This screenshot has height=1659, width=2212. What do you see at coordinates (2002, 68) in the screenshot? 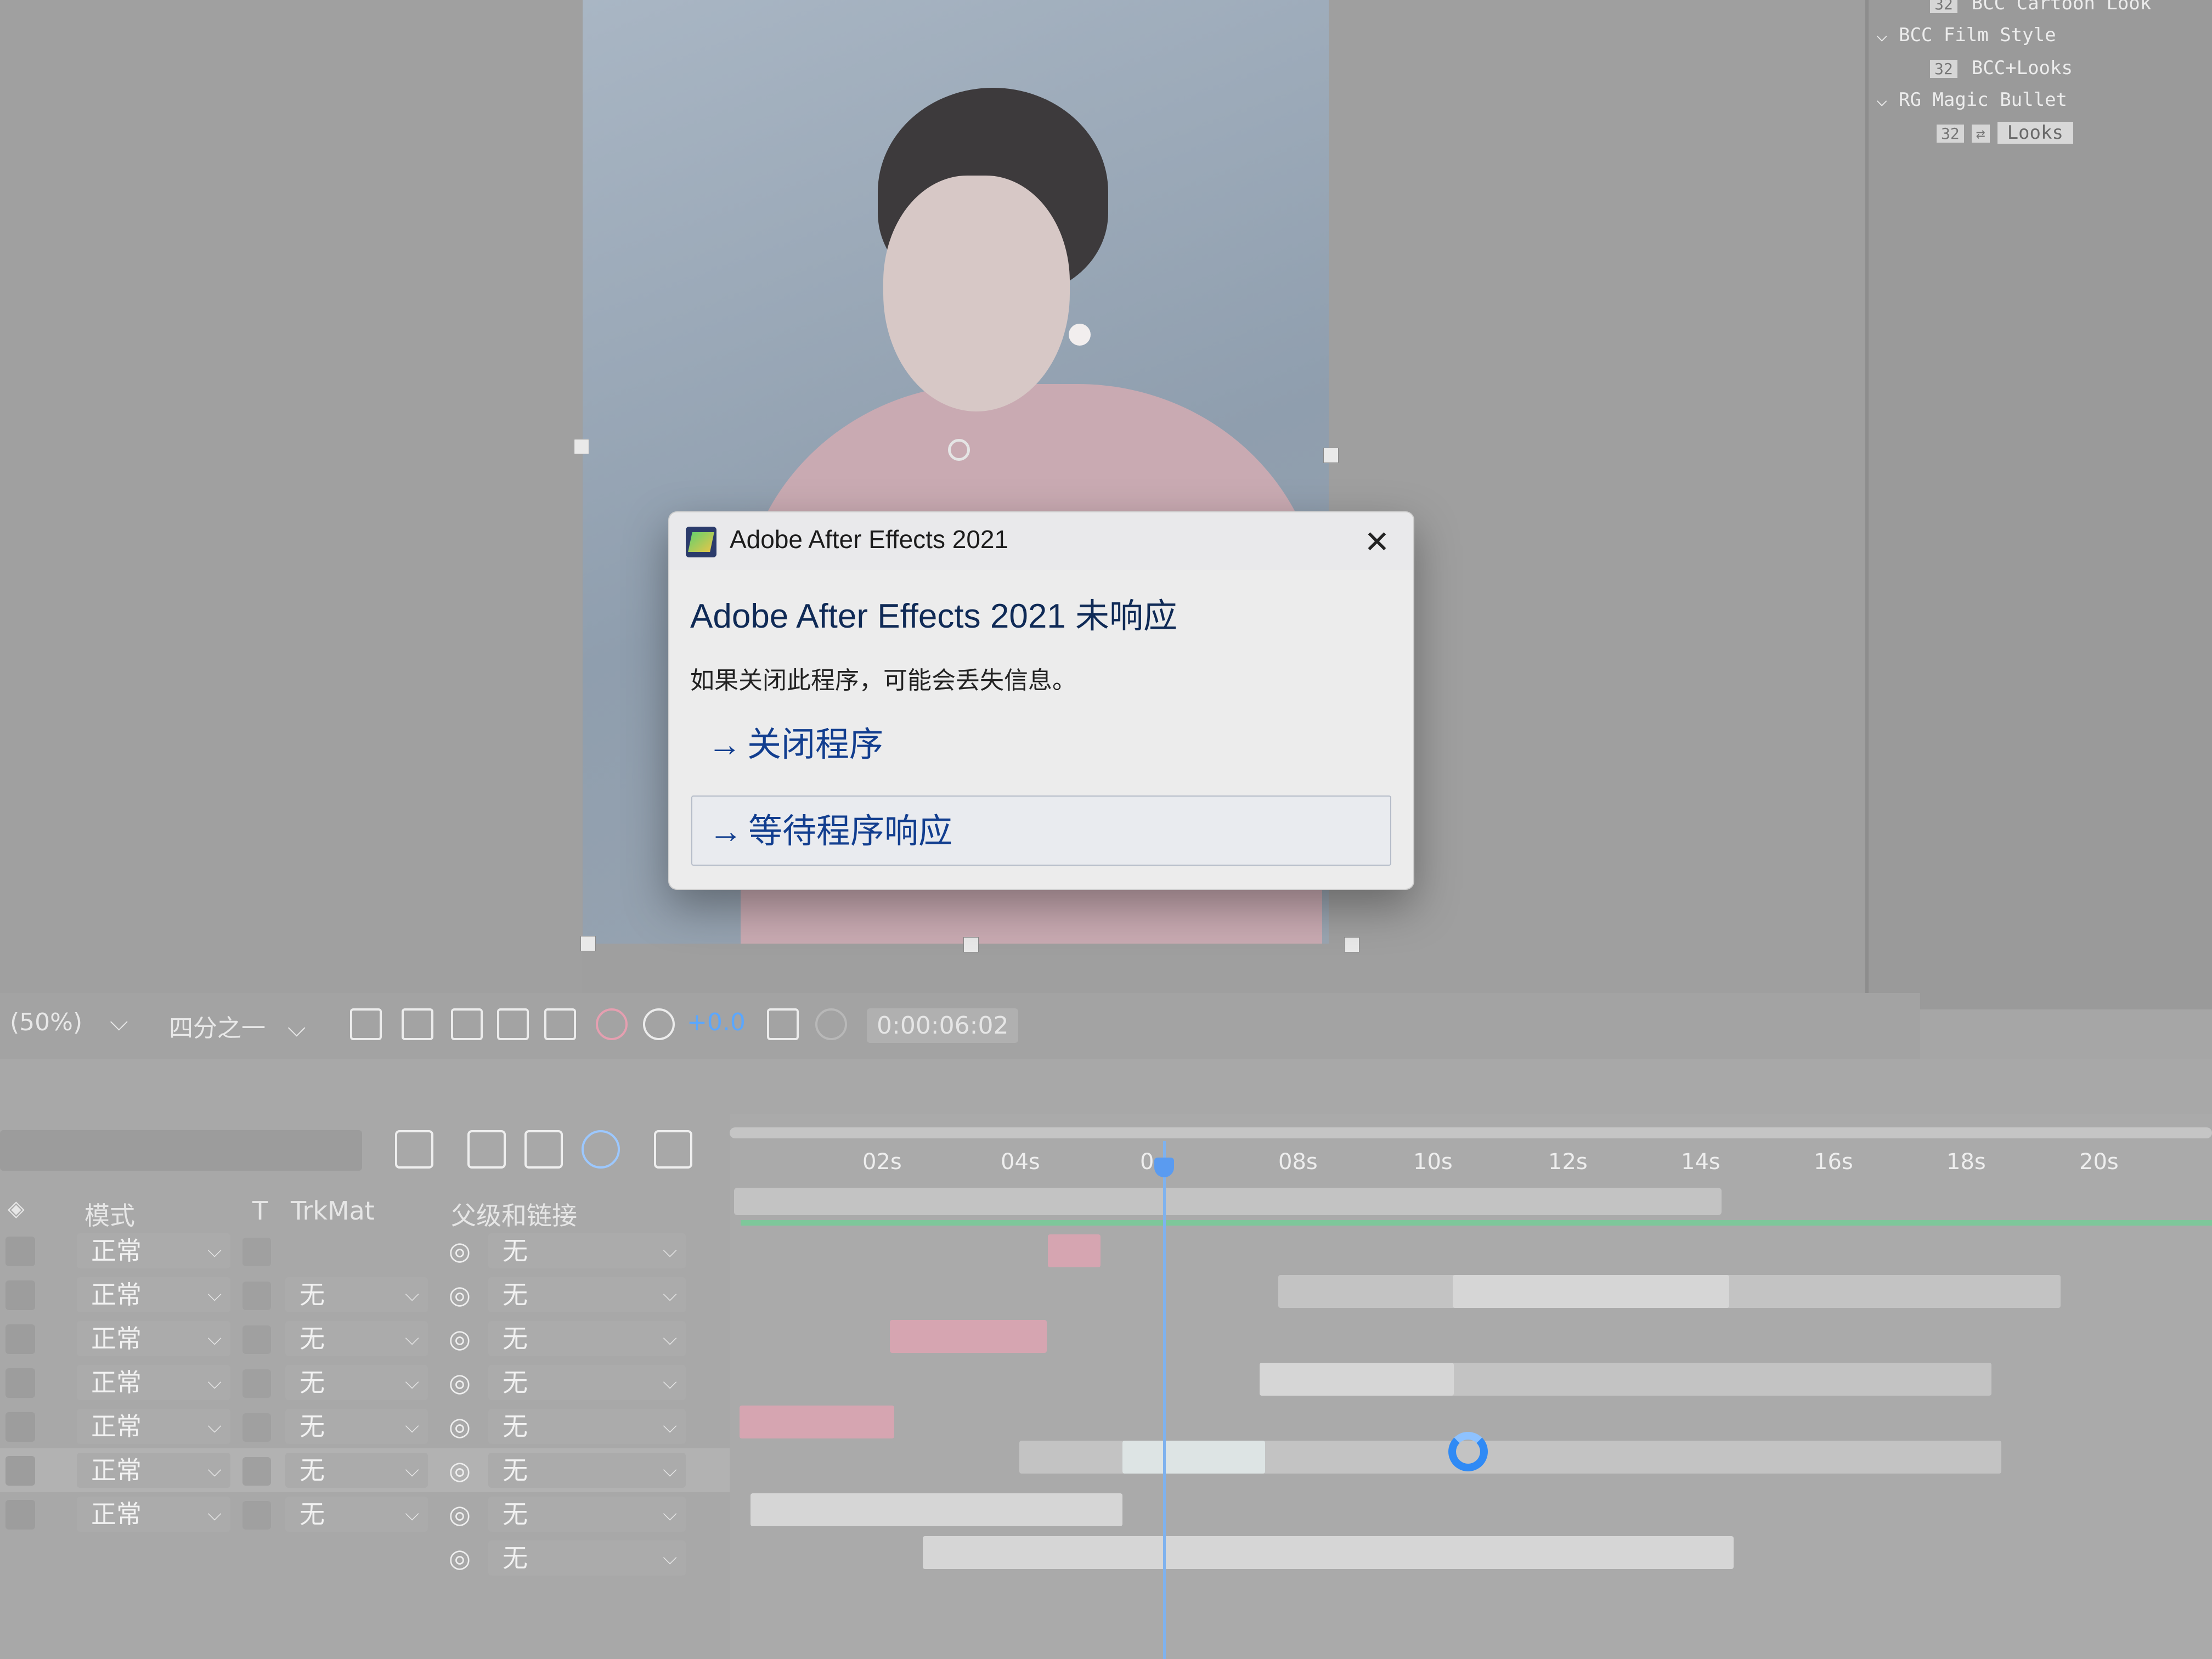
I see `effect-item-bcc-looks: 32 BCC+Looks` at bounding box center [2002, 68].